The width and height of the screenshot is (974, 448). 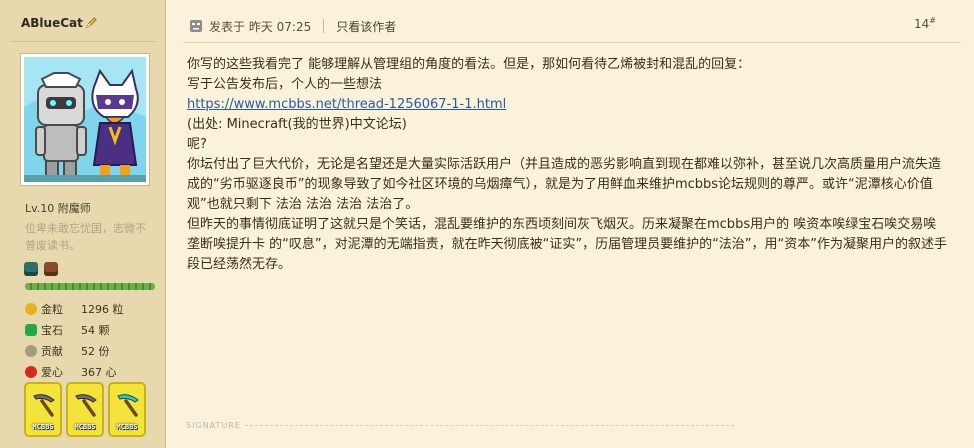 I want to click on badge-list: MCBBS MCBBS MCBBS, so click(x=85, y=409).